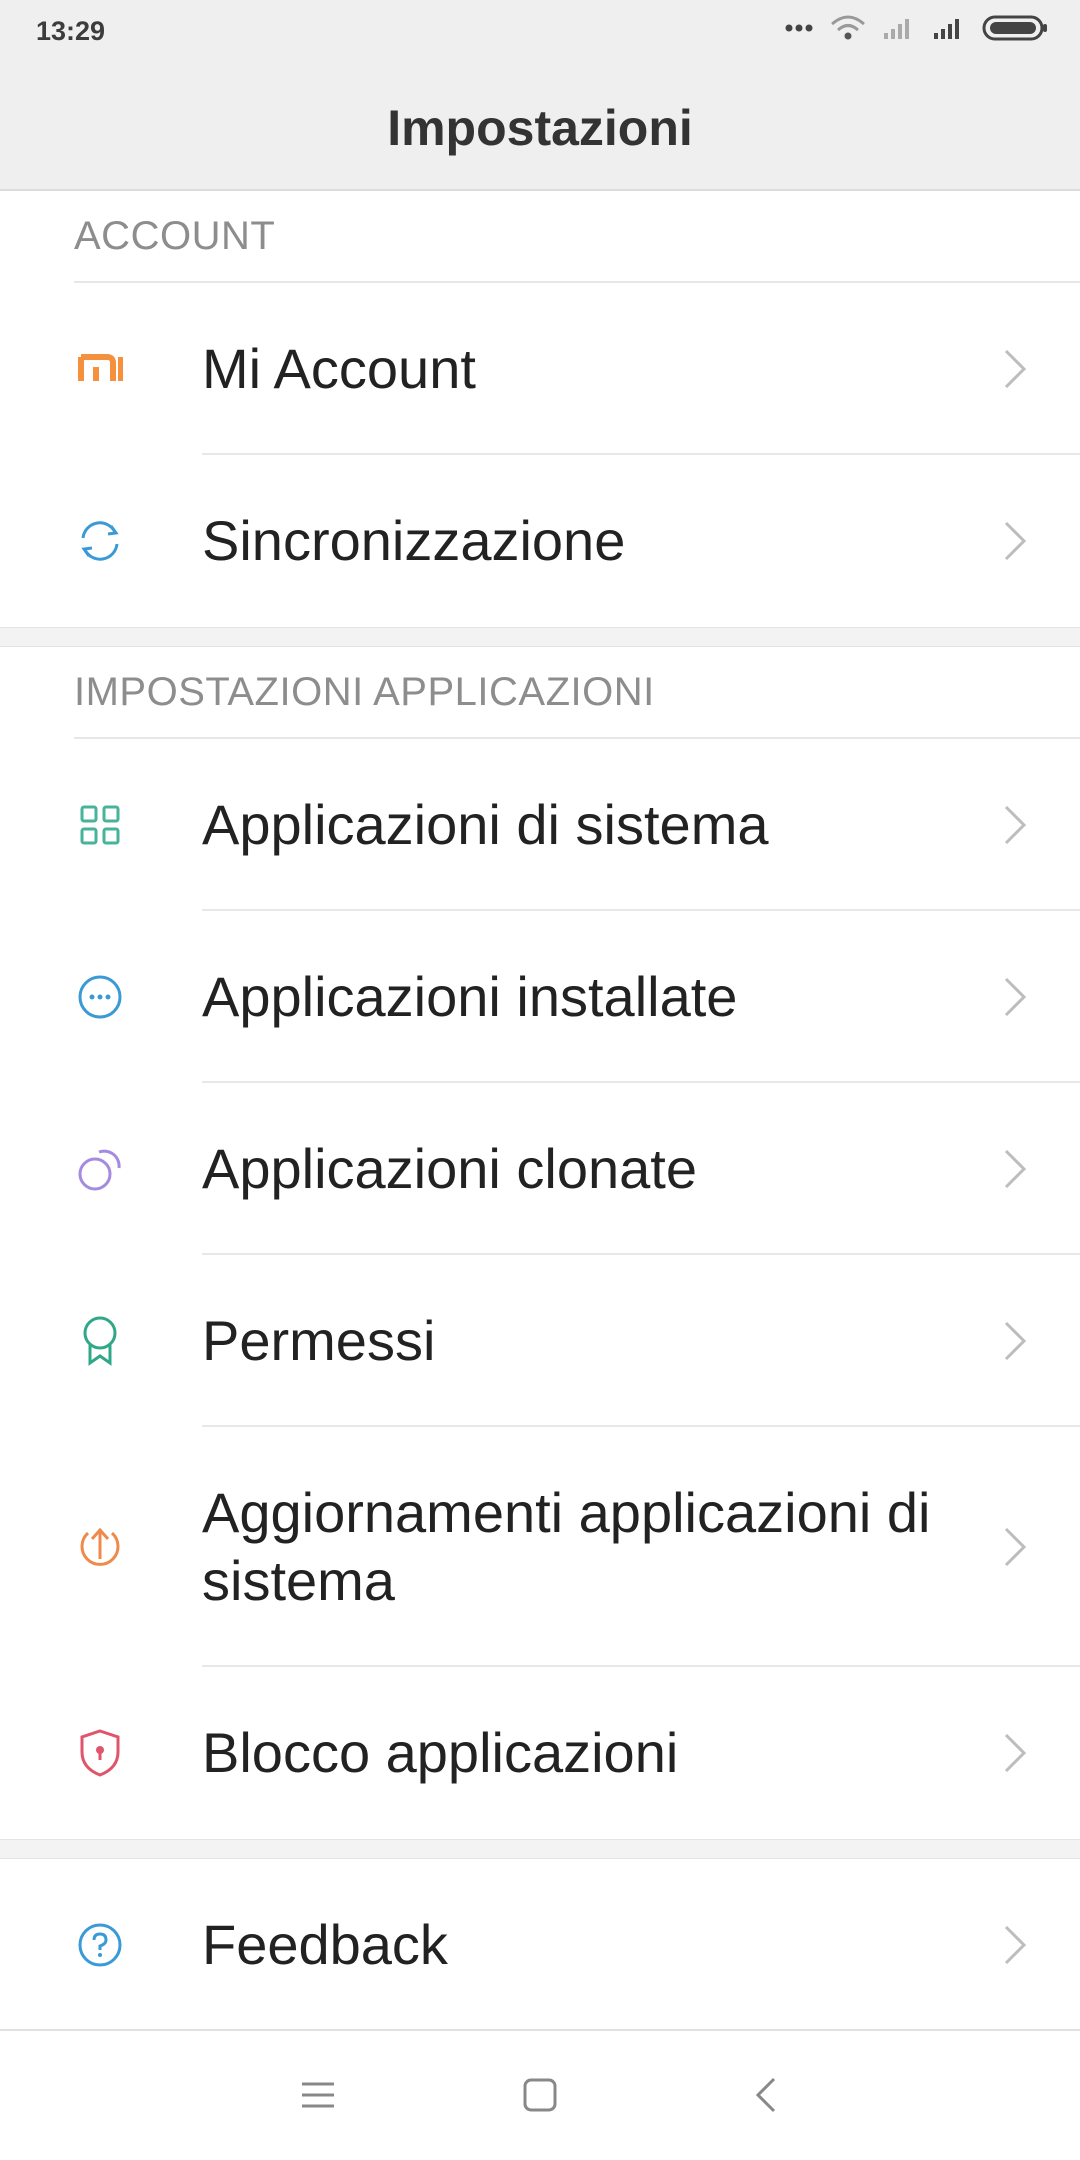 The image size is (1080, 2160). Describe the element at coordinates (540, 369) in the screenshot. I see `row-mi-account: Mi Account` at that location.